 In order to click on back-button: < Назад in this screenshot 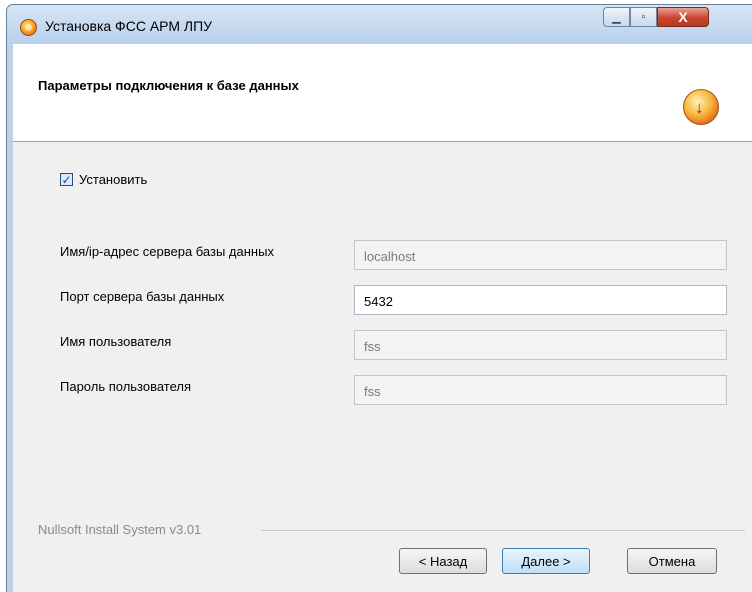, I will do `click(443, 561)`.